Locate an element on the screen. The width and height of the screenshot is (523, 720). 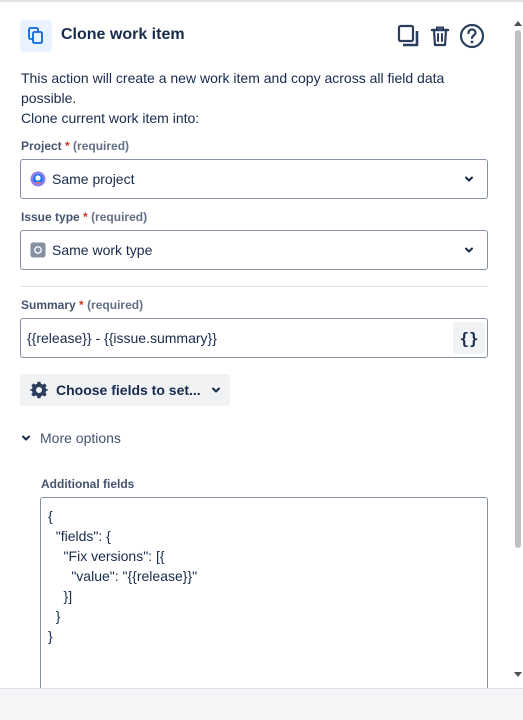
trash-icon is located at coordinates (440, 36).